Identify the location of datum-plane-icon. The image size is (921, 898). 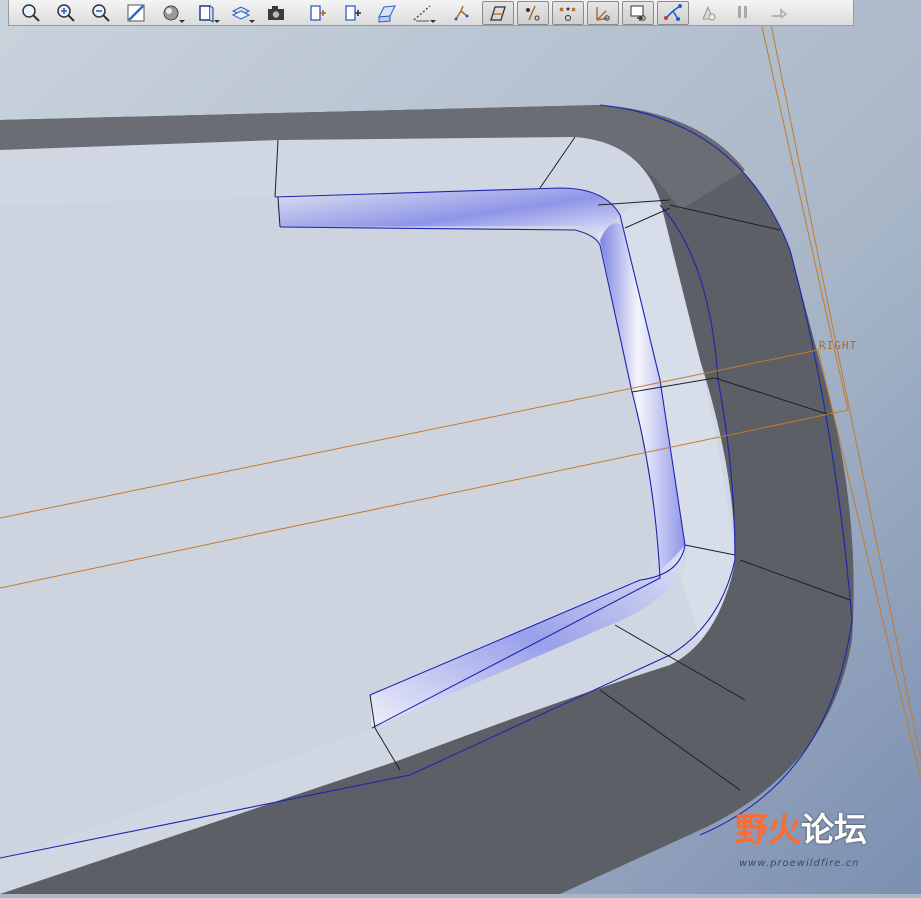
(318, 12).